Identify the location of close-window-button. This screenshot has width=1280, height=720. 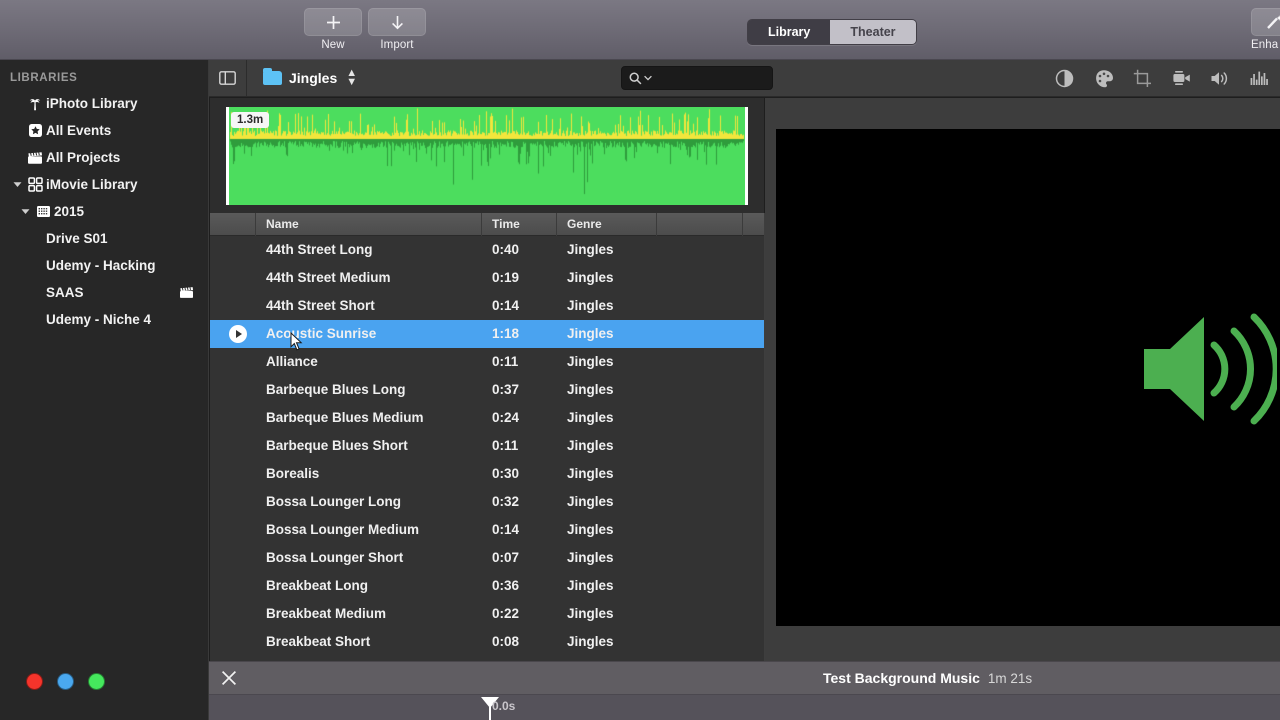
(34, 681).